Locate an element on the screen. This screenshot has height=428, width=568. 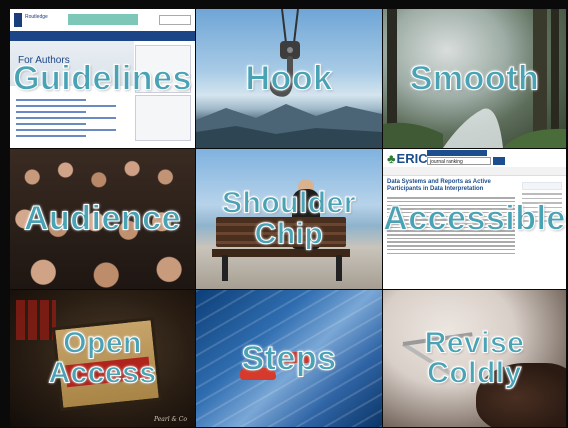
tile-shoulder-chip: Shoulder Chip is located at coordinates (289, 219).